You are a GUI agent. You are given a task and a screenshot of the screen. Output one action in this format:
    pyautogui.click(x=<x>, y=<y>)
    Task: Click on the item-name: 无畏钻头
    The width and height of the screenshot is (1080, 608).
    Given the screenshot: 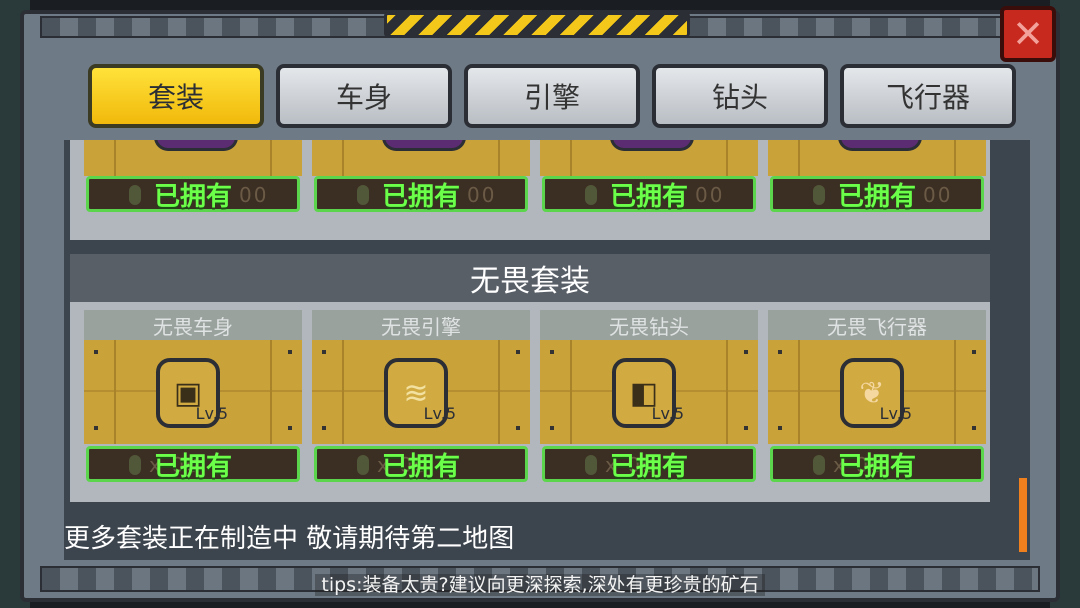 What is the action you would take?
    pyautogui.click(x=649, y=325)
    